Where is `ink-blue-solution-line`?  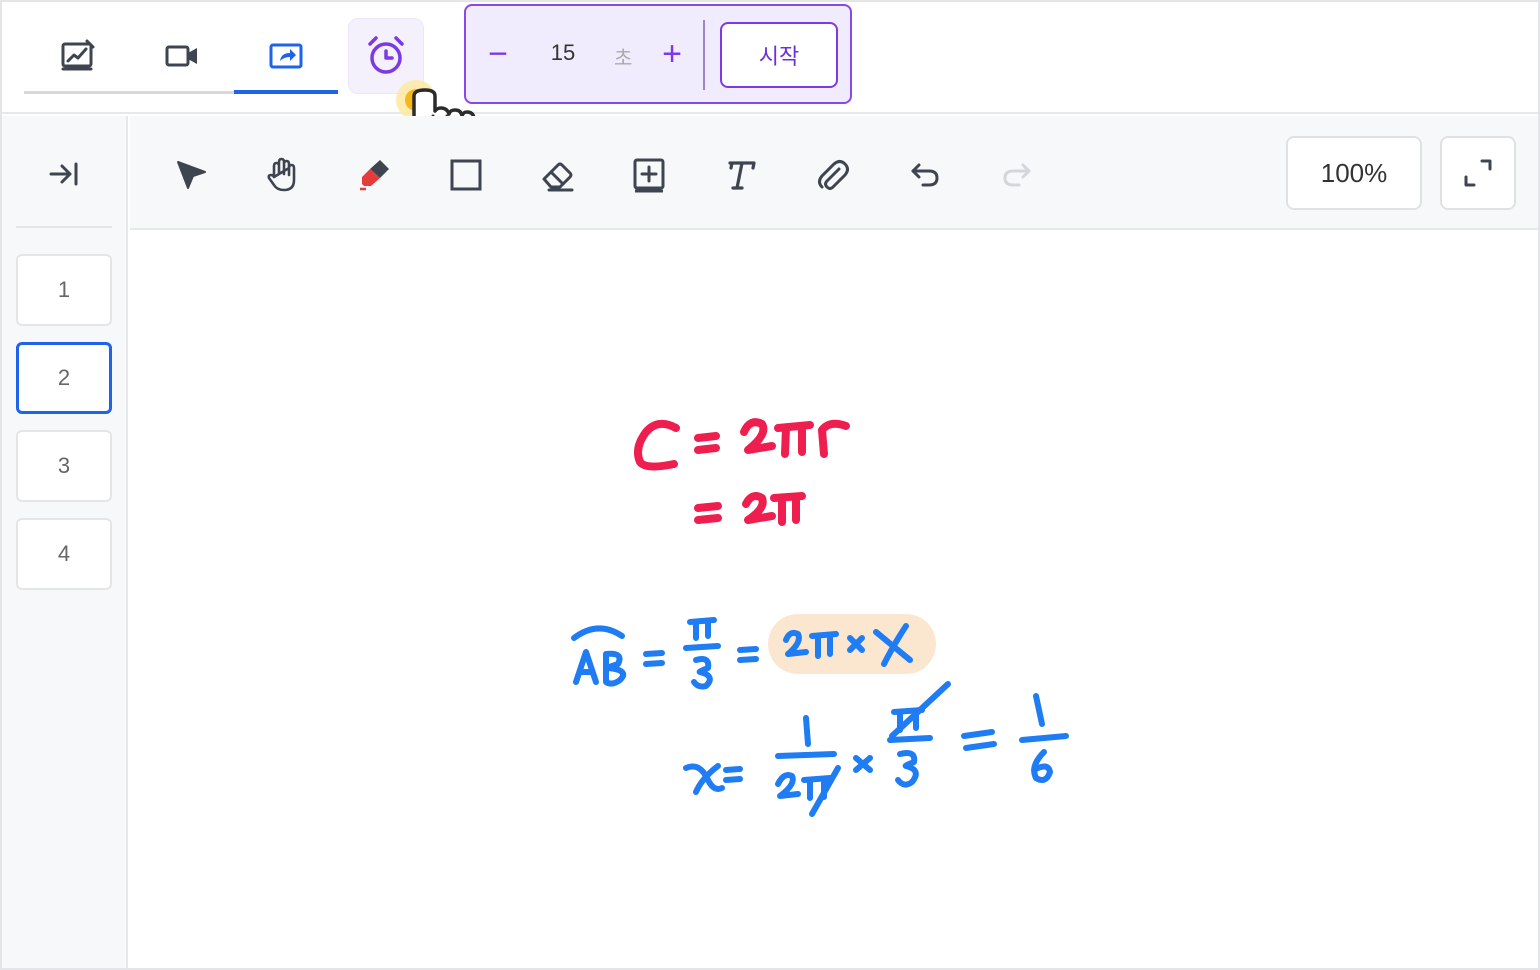
ink-blue-solution-line is located at coordinates (876, 749).